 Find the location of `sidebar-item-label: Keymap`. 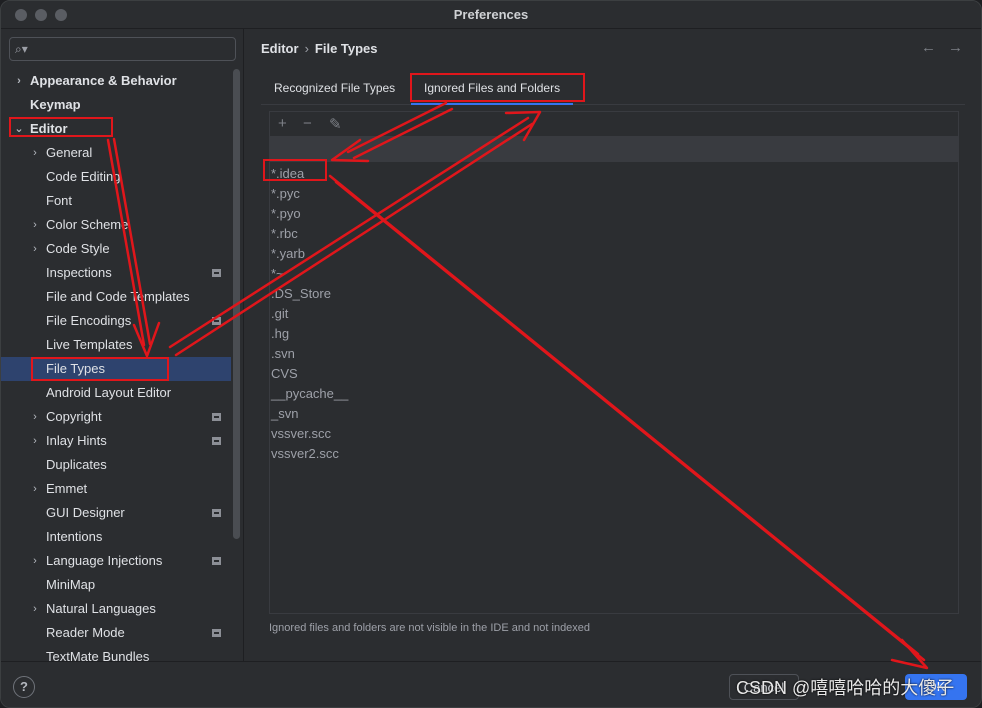

sidebar-item-label: Keymap is located at coordinates (55, 104).